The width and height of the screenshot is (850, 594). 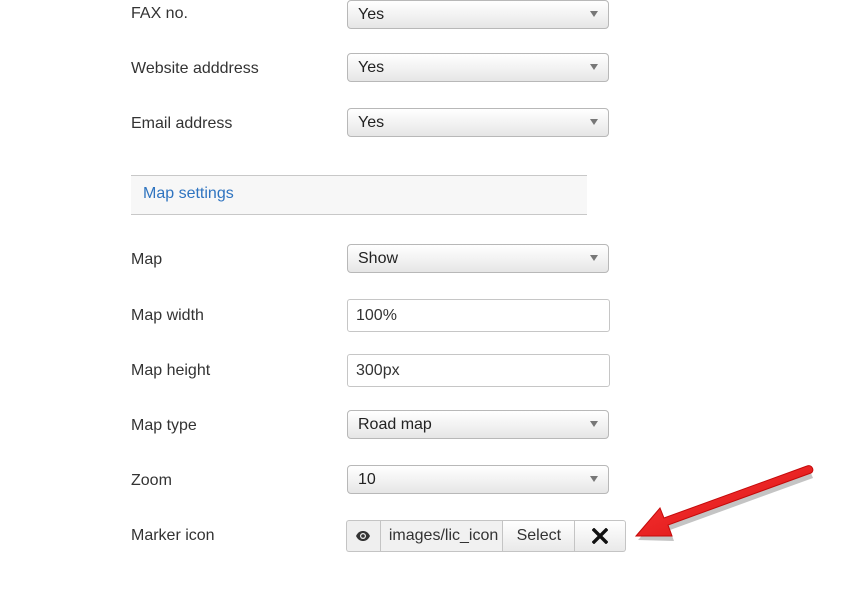 I want to click on fax-select-value: Yes, so click(x=371, y=14).